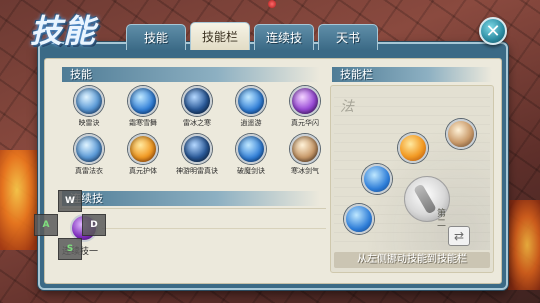  I want to click on skill-item: 逍遥游, so click(251, 107).